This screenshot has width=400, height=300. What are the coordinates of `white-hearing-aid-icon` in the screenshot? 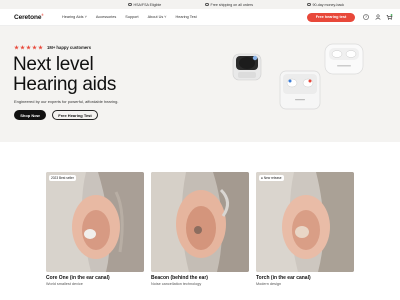 It's located at (344, 59).